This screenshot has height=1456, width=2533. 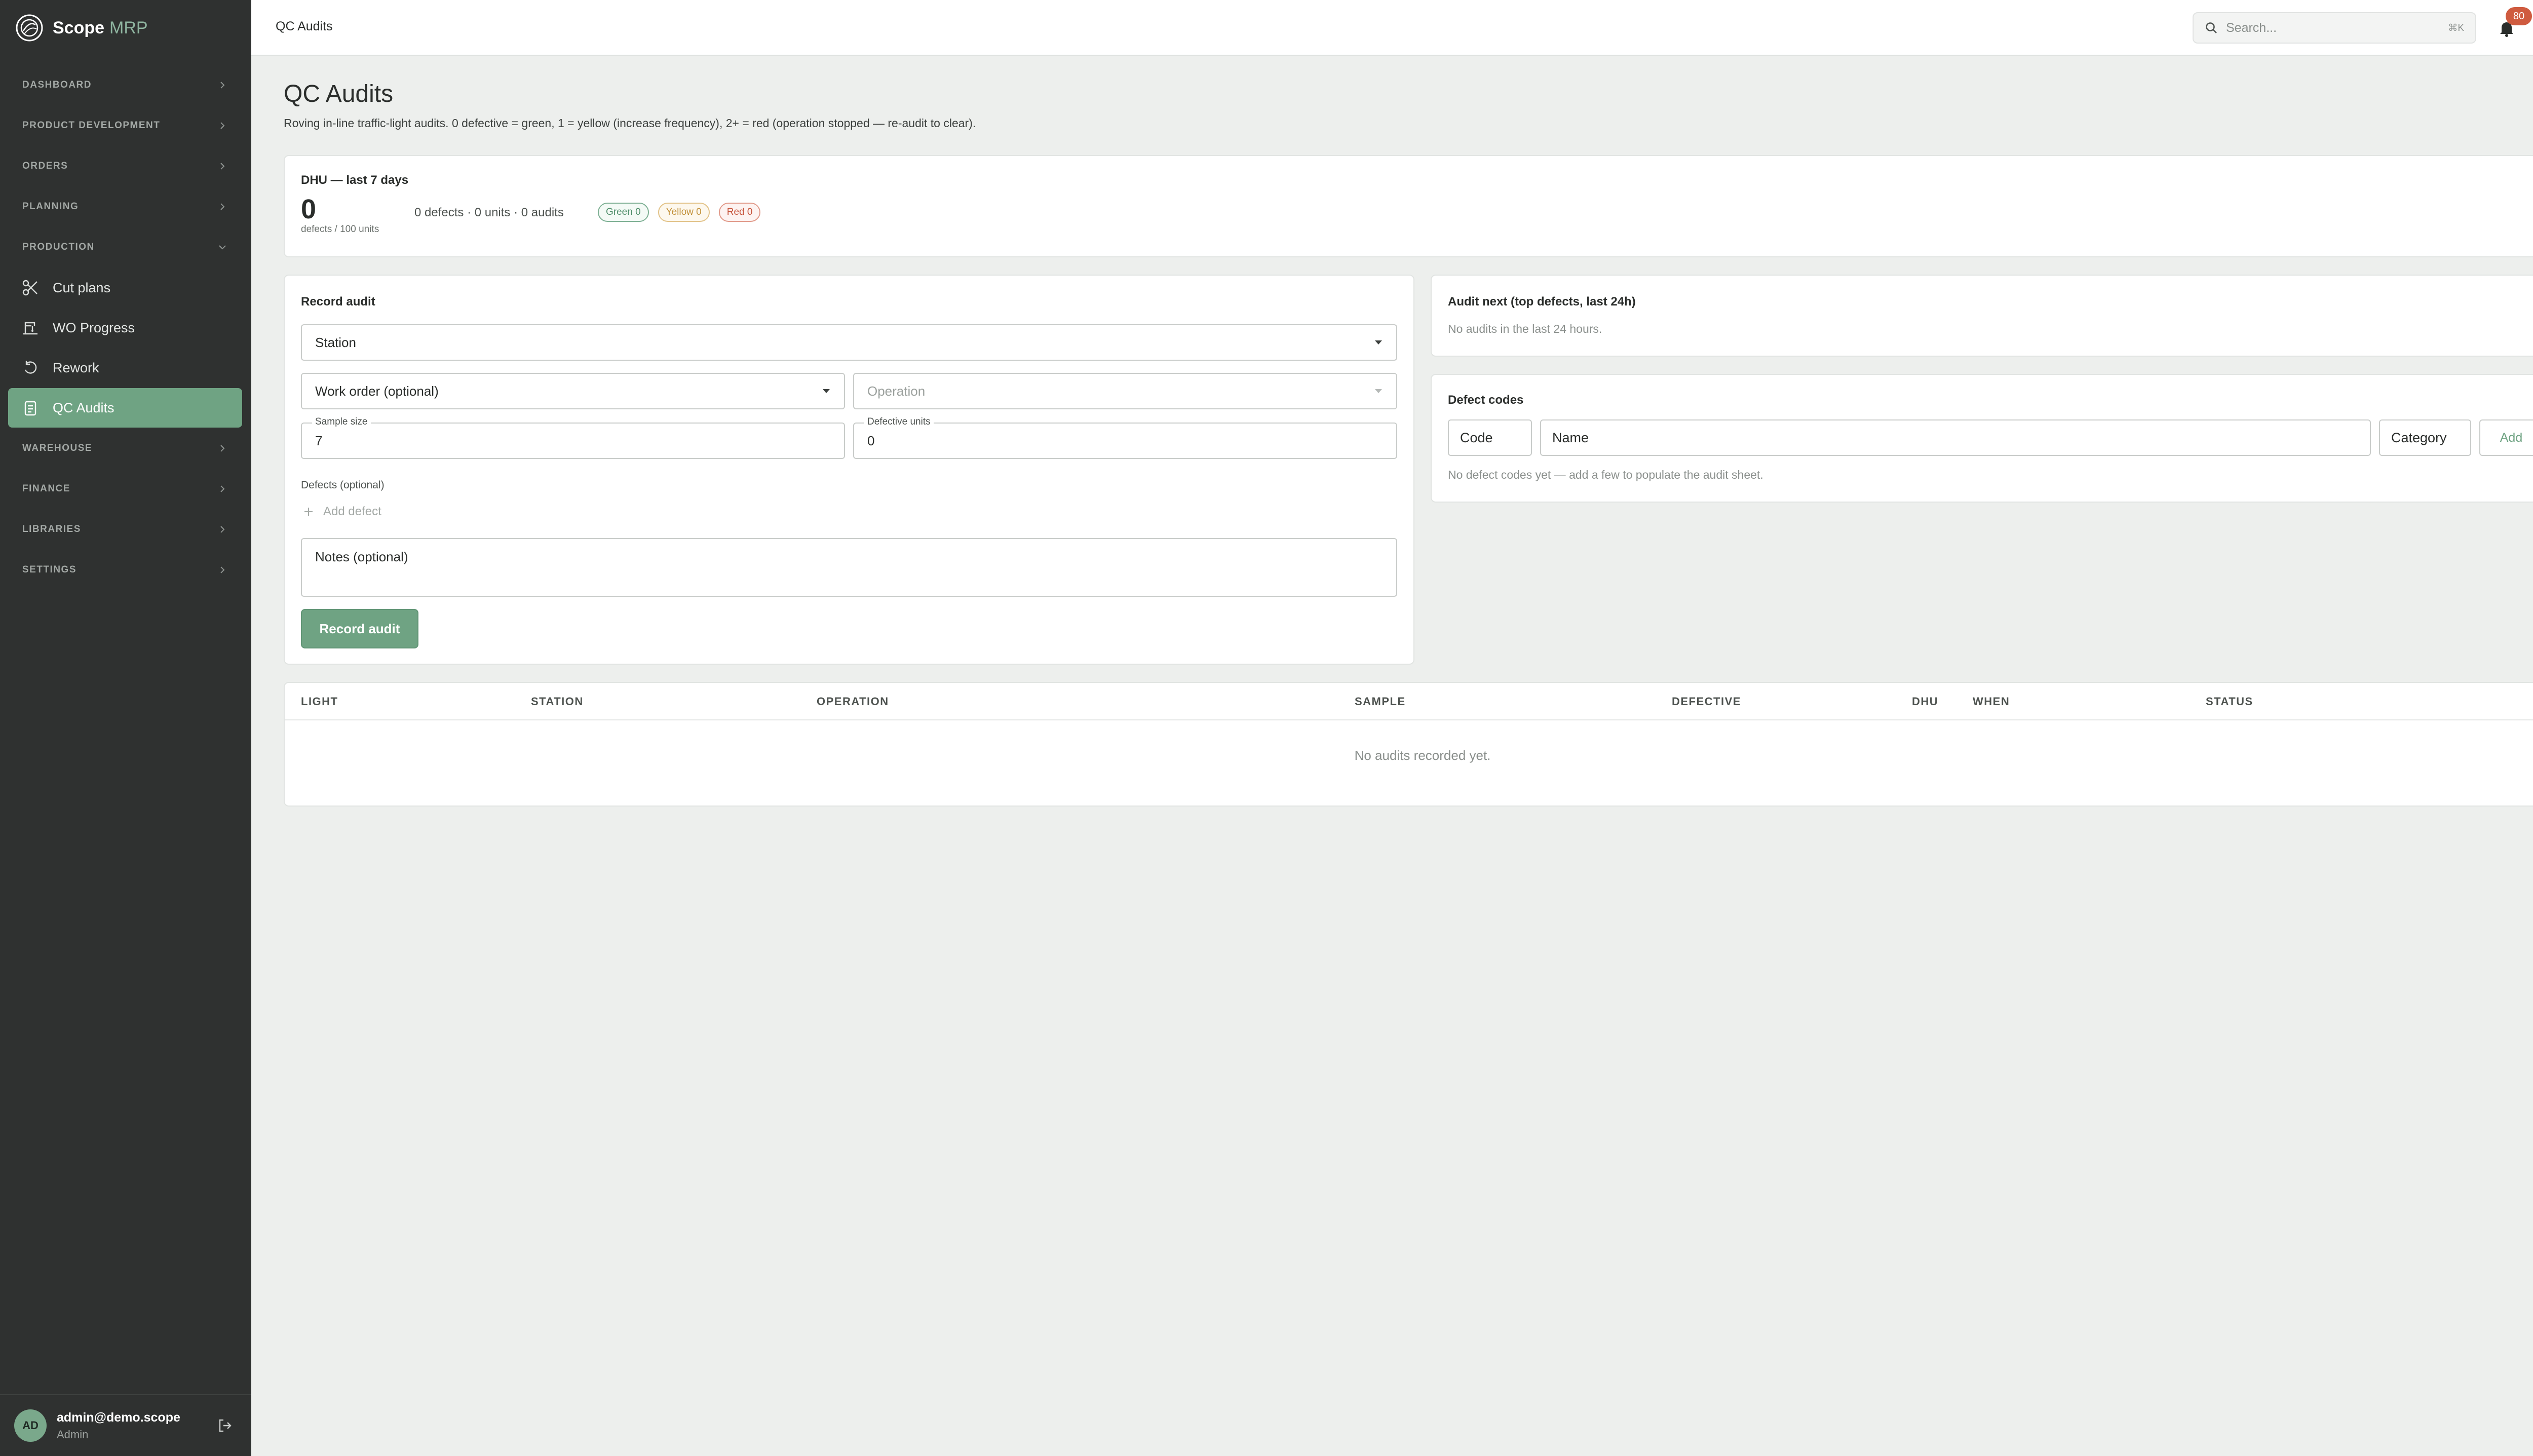 What do you see at coordinates (73, 1434) in the screenshot?
I see `user-role: Admin` at bounding box center [73, 1434].